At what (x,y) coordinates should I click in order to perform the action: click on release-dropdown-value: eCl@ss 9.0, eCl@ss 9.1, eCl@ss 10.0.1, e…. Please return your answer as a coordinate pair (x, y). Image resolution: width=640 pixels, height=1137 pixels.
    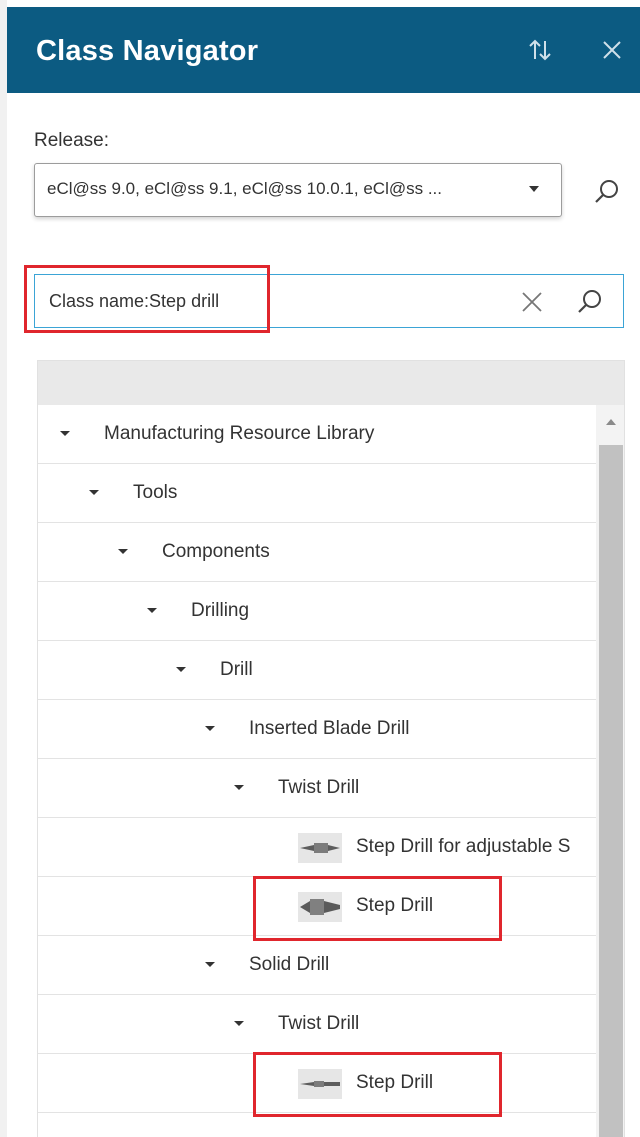
    Looking at the image, I should click on (244, 188).